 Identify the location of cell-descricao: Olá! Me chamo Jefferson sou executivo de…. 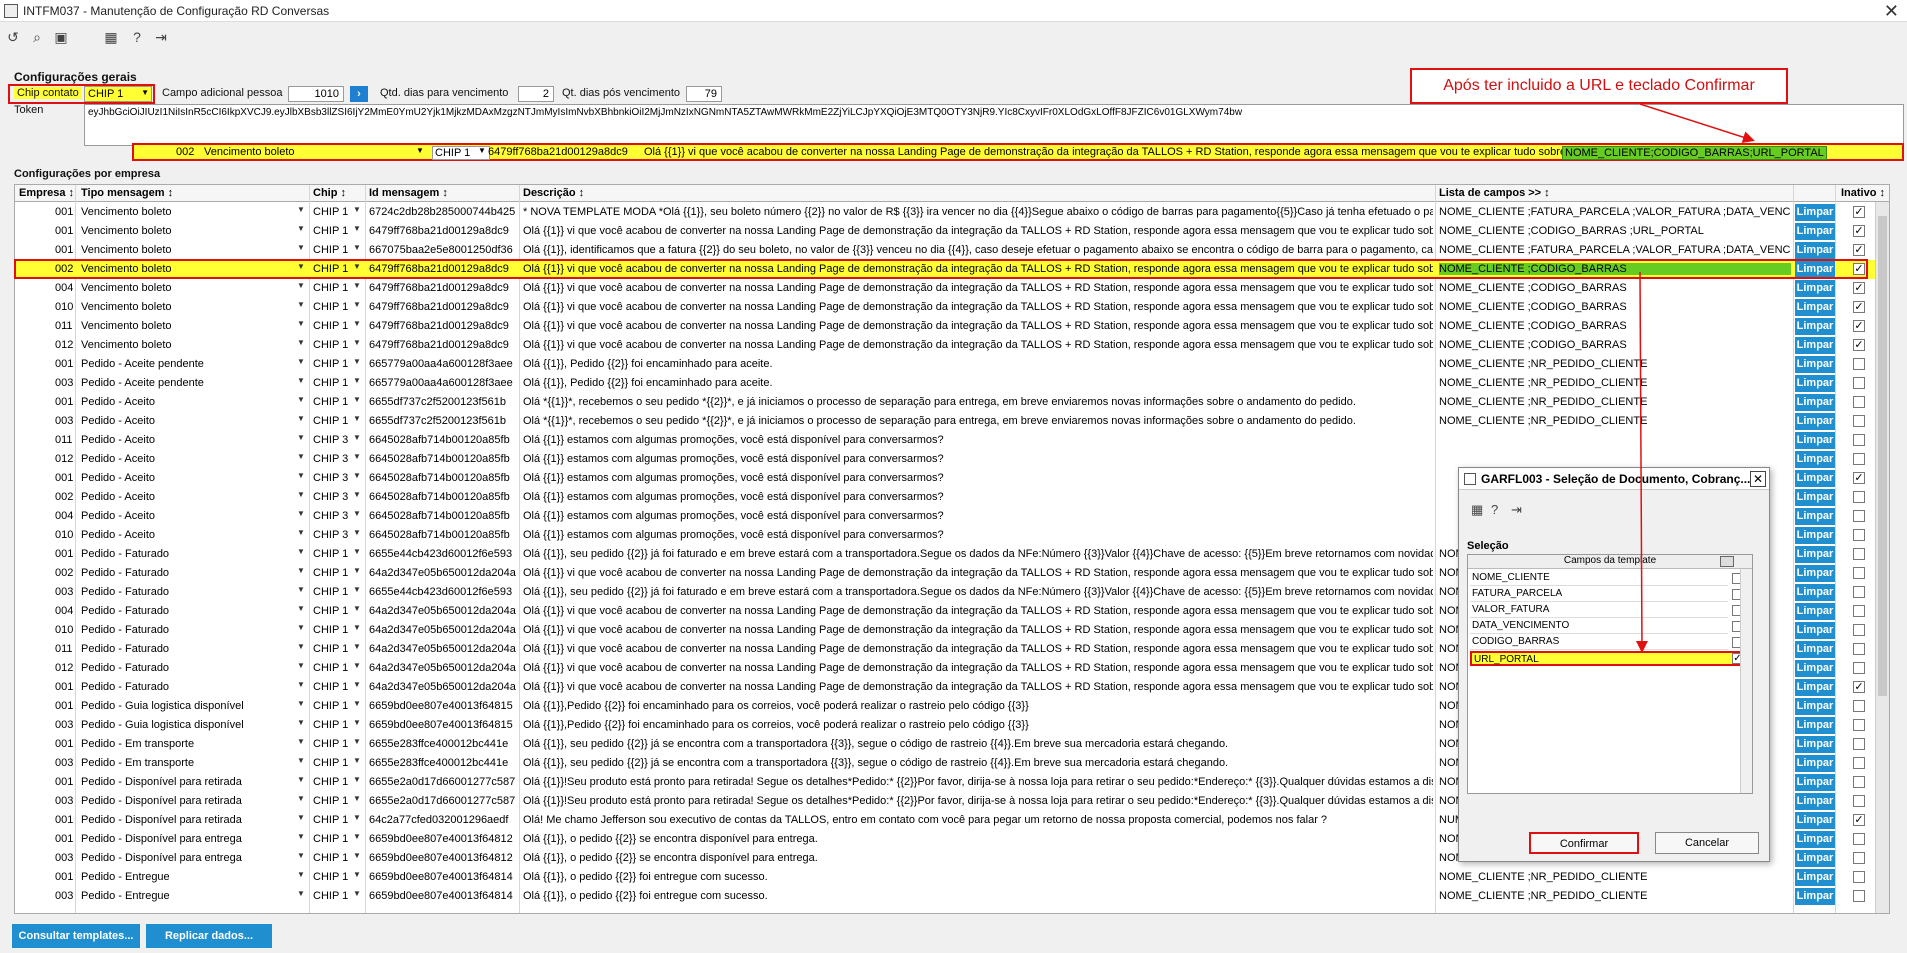
(978, 820).